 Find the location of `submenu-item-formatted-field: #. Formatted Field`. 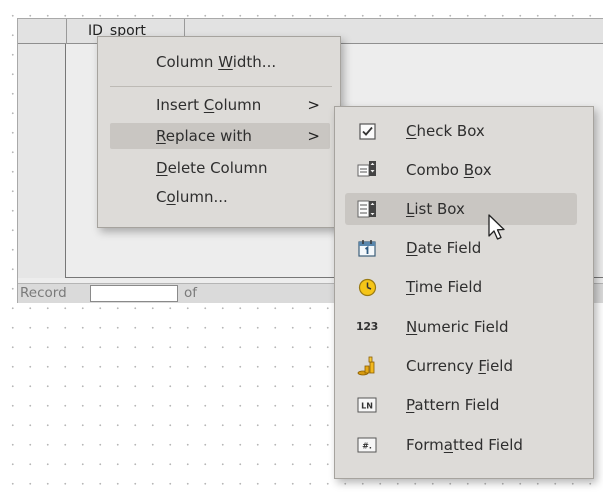

submenu-item-formatted-field: #. Formatted Field is located at coordinates (461, 445).